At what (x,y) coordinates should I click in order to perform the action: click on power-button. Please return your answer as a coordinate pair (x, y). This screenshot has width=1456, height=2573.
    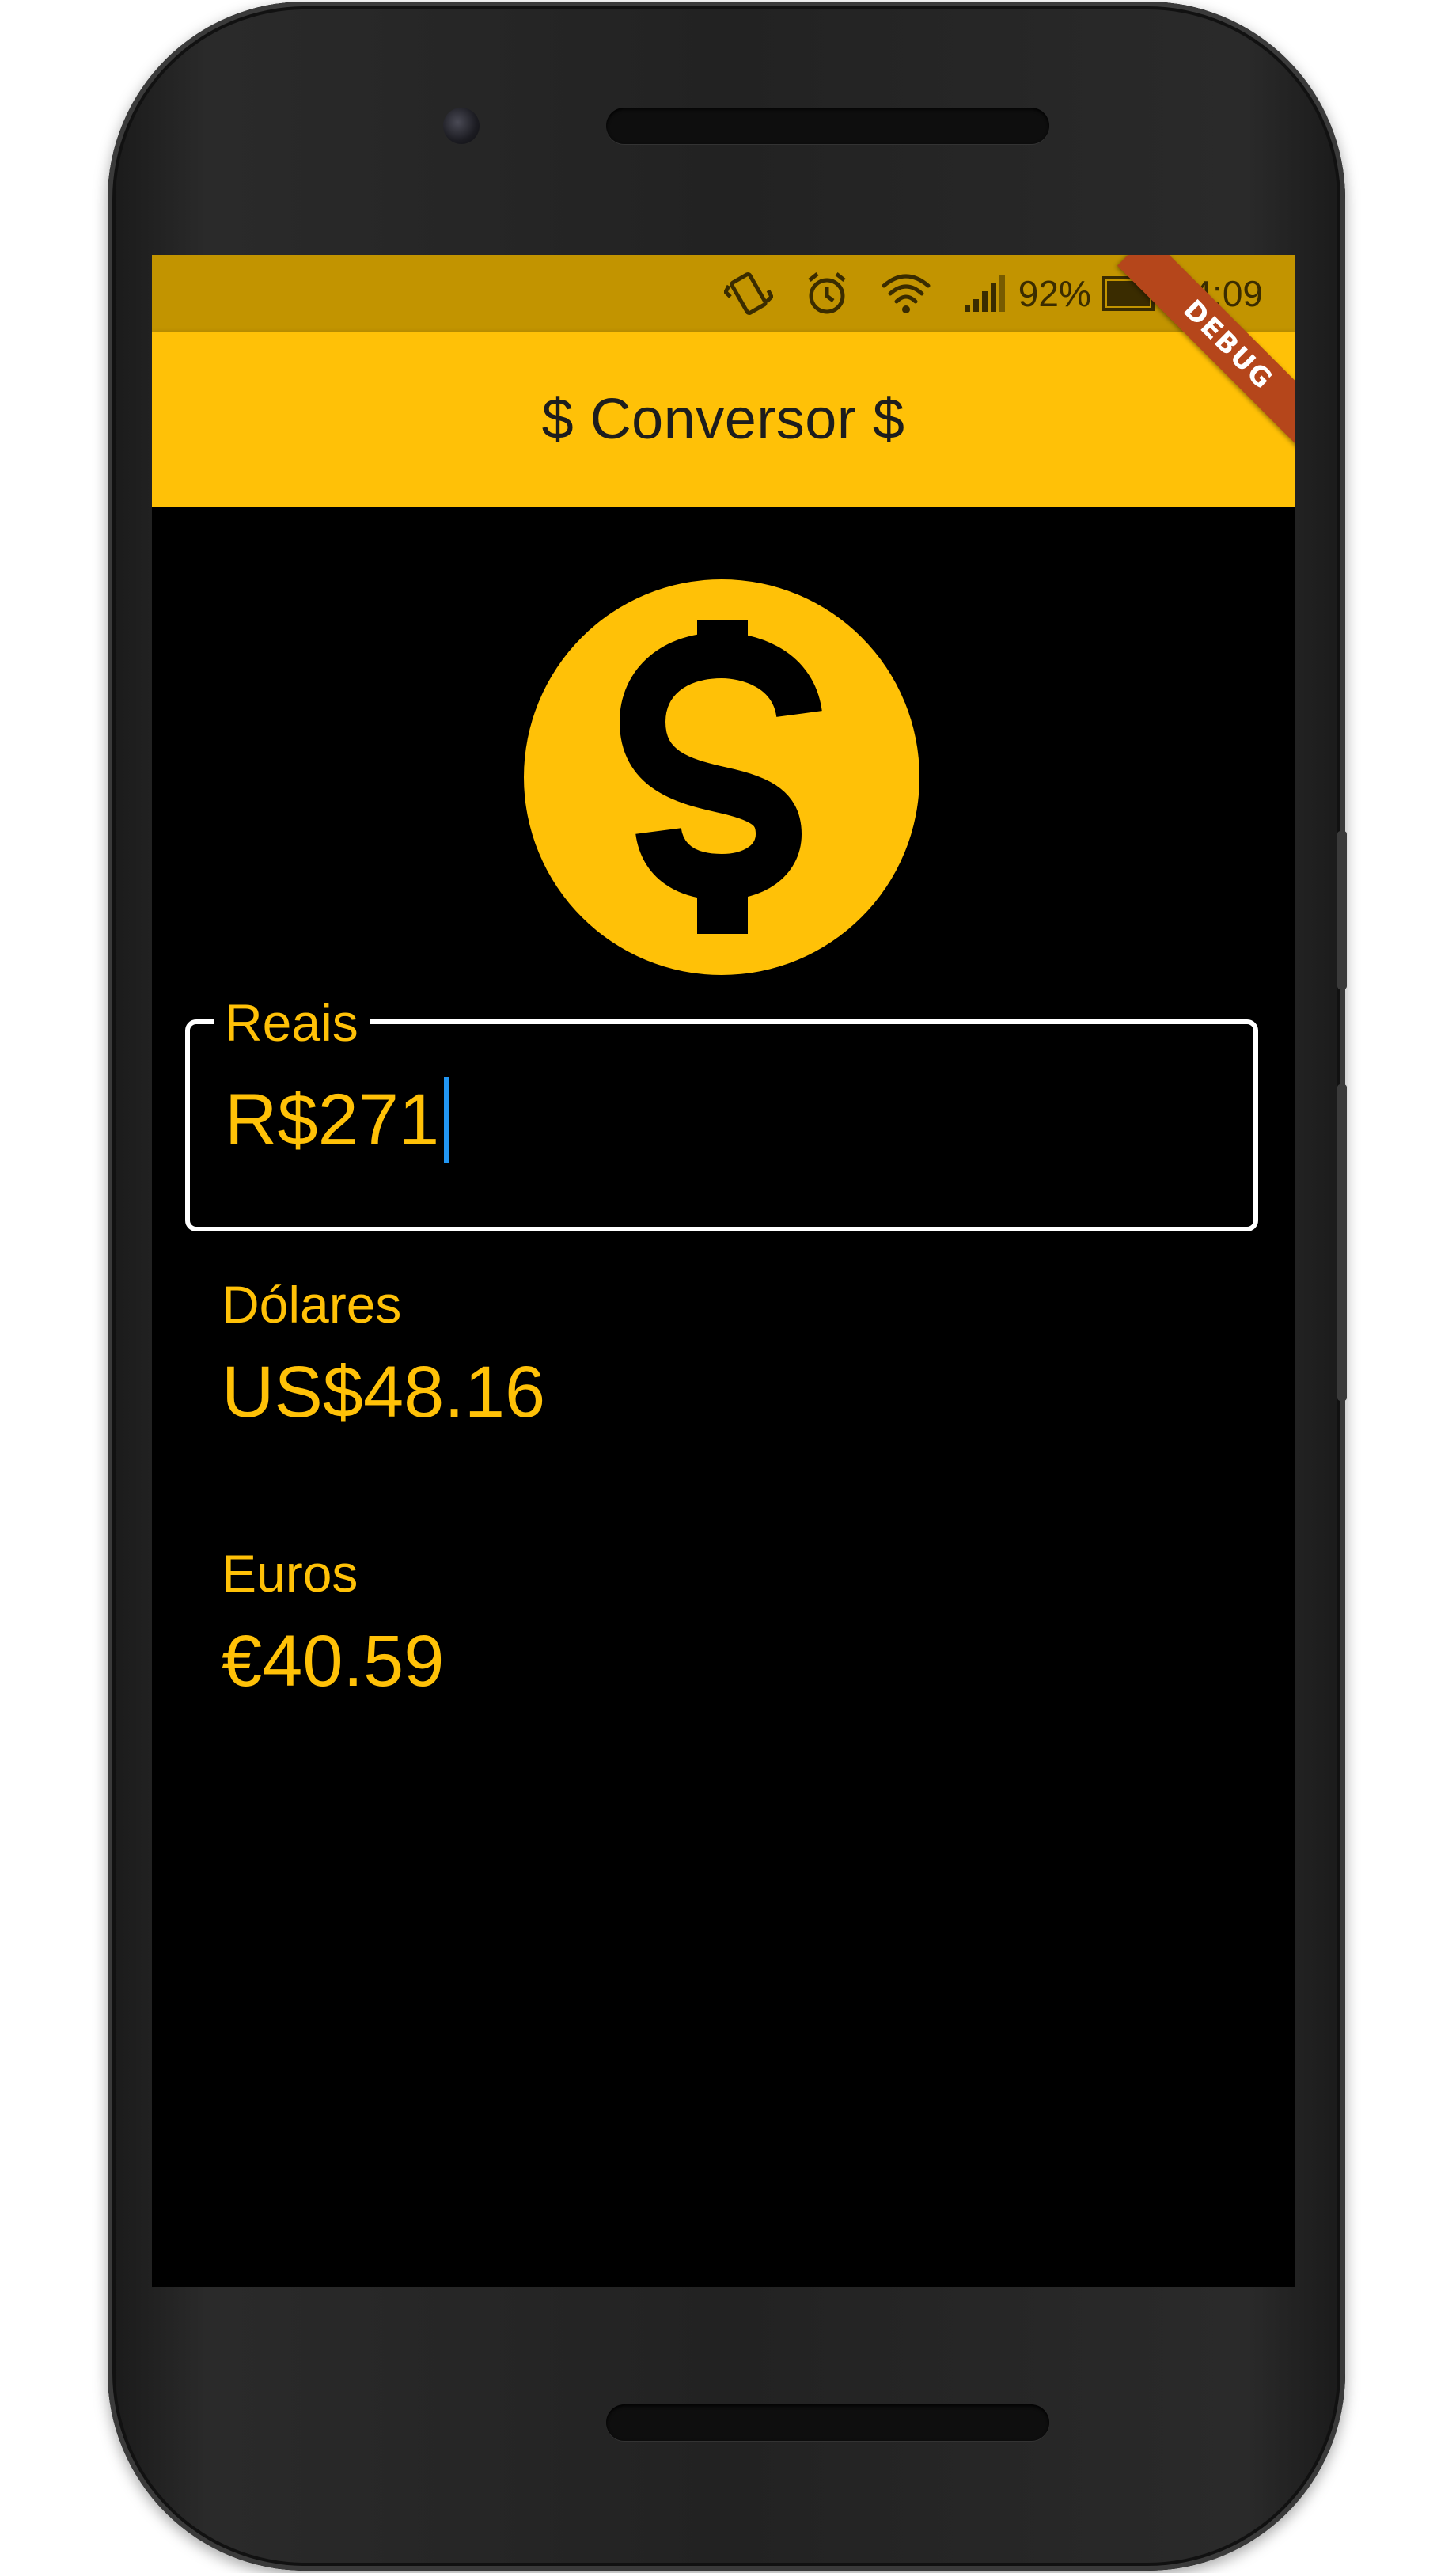
    Looking at the image, I should click on (1342, 910).